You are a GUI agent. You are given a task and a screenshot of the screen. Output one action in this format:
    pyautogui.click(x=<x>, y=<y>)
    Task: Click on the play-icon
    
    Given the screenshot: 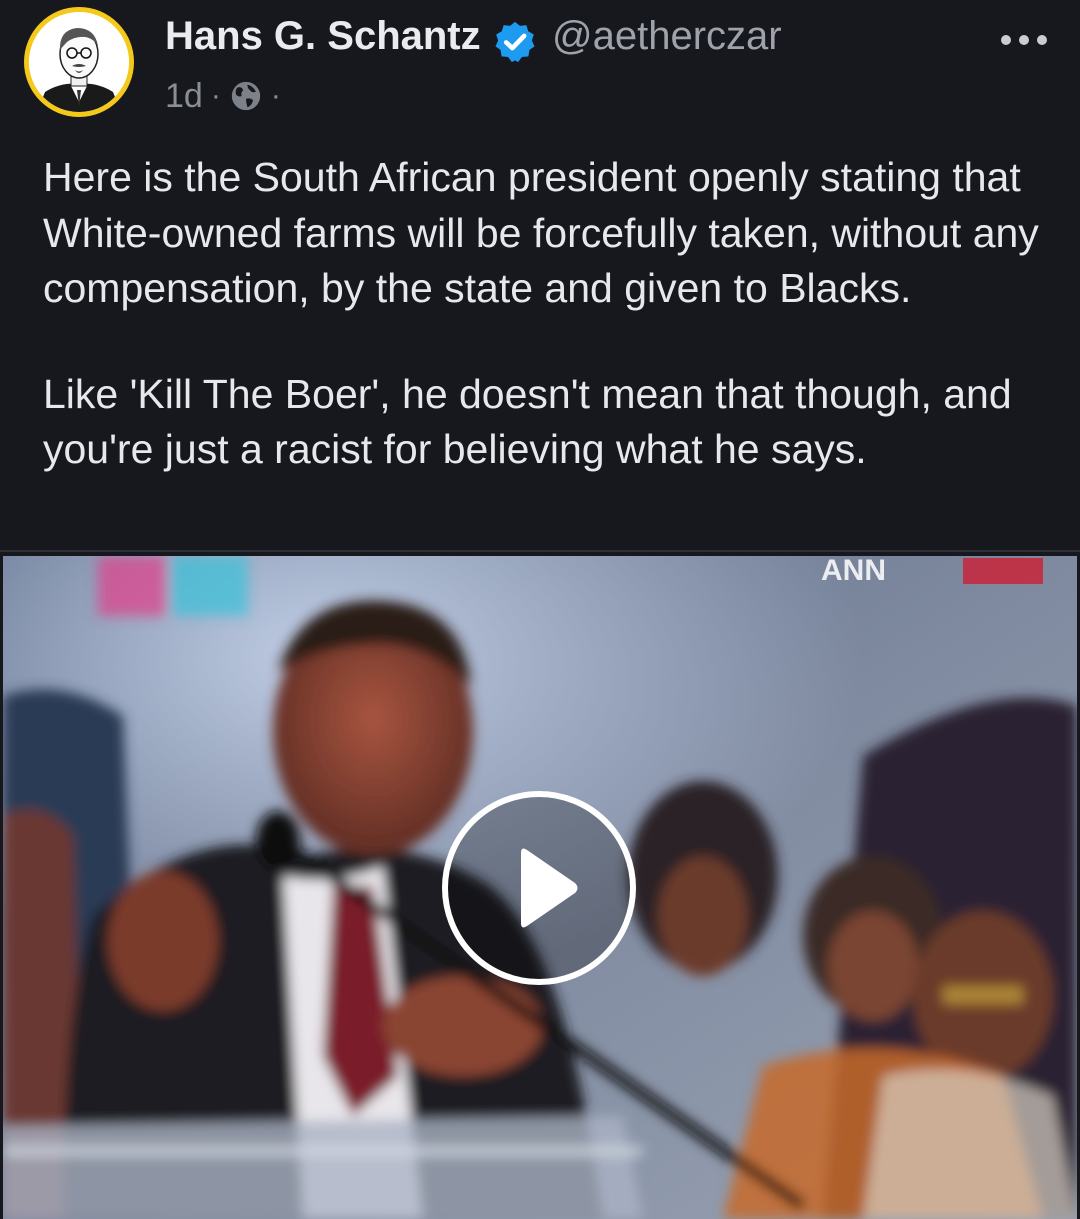 What is the action you would take?
    pyautogui.click(x=539, y=888)
    